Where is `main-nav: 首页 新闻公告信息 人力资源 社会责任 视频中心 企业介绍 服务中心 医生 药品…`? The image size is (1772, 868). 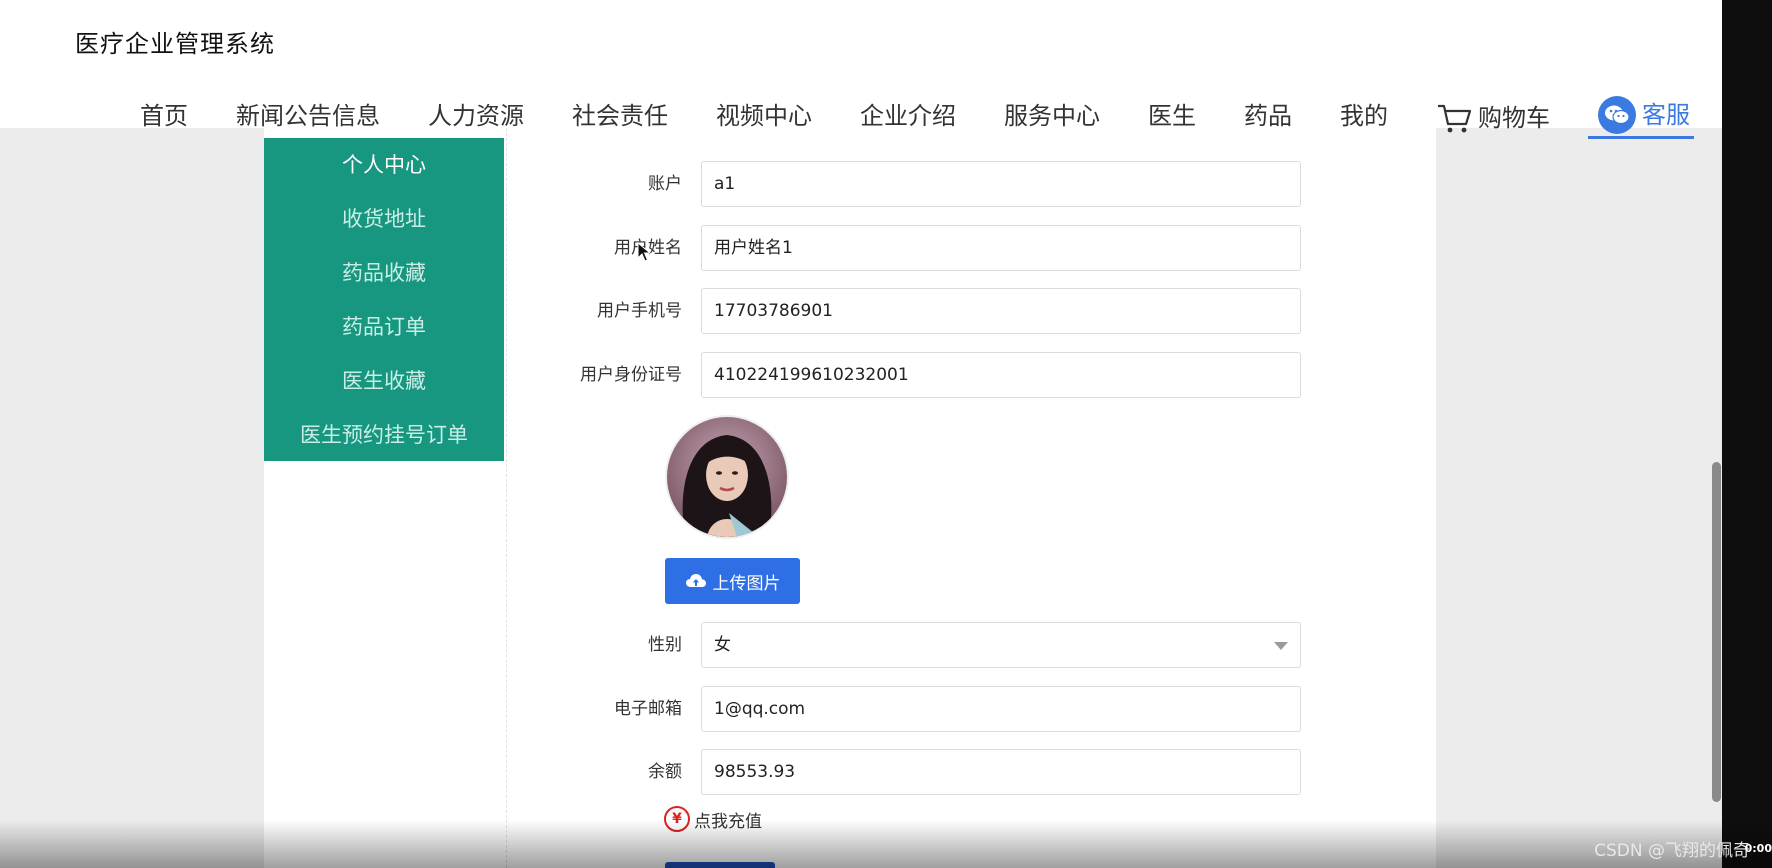 main-nav: 首页 新闻公告信息 人力资源 社会责任 视频中心 企业介绍 服务中心 医生 药品… is located at coordinates (861, 119).